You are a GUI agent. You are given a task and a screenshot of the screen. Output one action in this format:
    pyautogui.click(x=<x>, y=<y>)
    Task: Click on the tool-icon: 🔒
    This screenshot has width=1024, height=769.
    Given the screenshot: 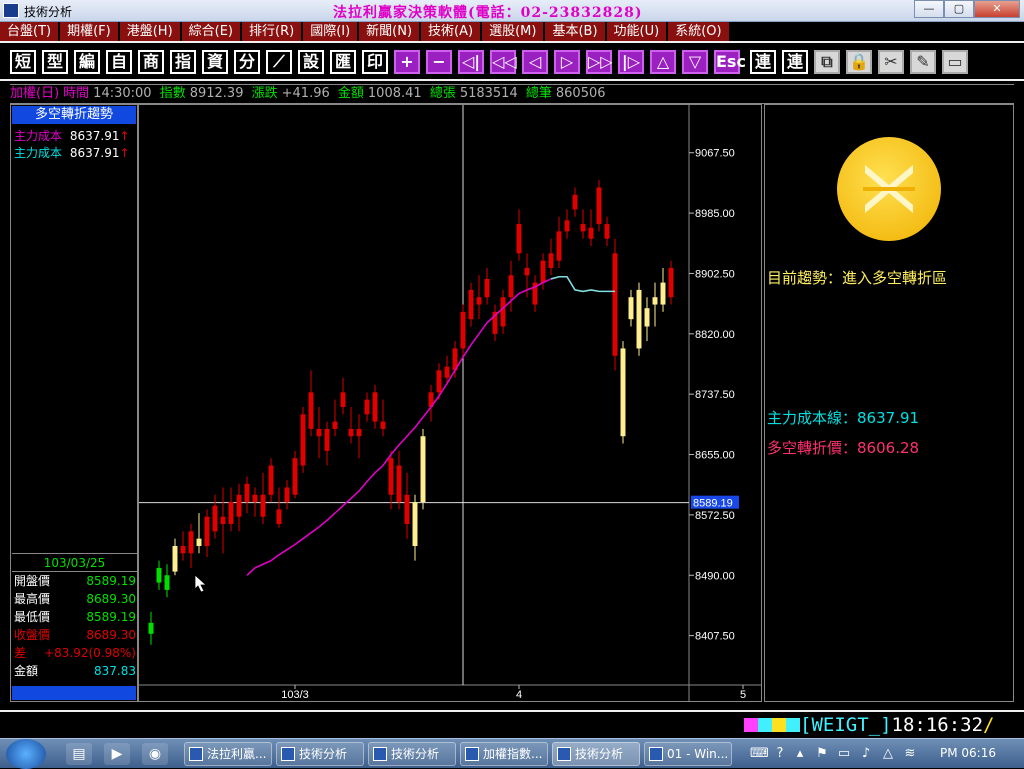 What is the action you would take?
    pyautogui.click(x=859, y=62)
    